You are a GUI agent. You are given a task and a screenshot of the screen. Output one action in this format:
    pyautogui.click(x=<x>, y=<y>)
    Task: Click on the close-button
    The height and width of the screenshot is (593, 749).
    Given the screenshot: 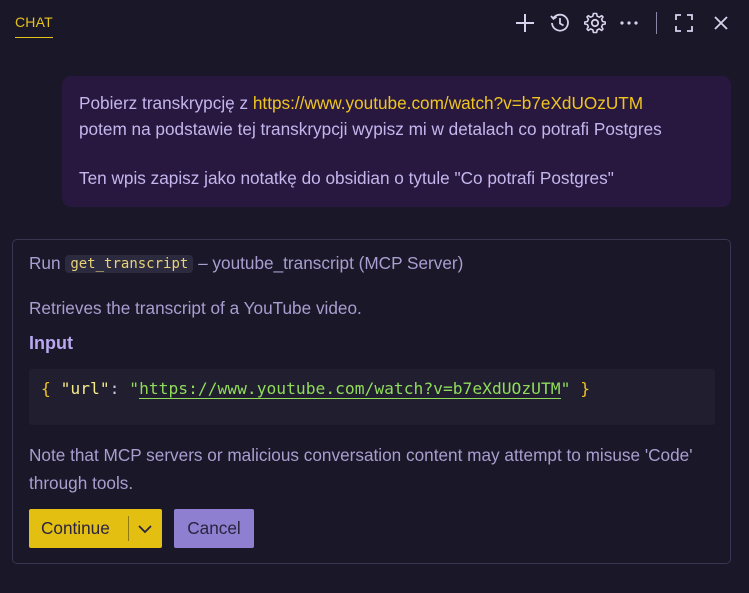 What is the action you would take?
    pyautogui.click(x=721, y=23)
    